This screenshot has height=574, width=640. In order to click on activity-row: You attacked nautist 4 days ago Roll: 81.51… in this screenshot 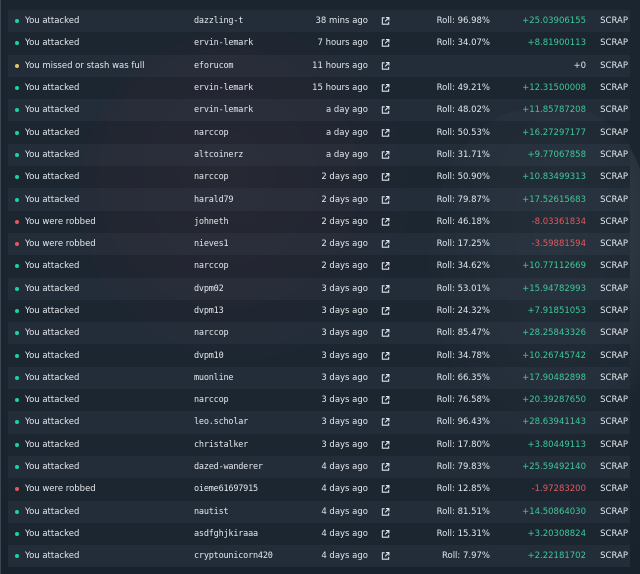, I will do `click(319, 511)`.